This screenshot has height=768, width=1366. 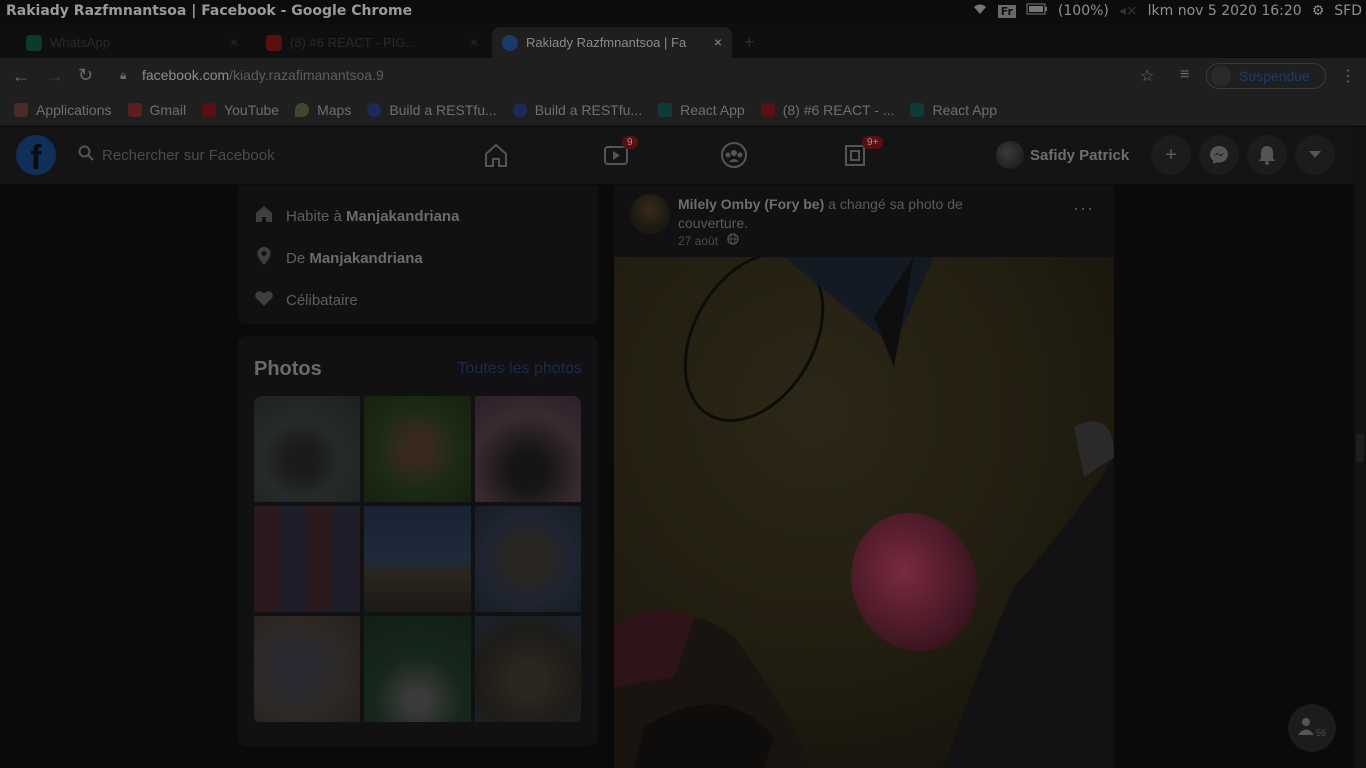 What do you see at coordinates (316, 216) in the screenshot?
I see `intro-prefix: Habite à` at bounding box center [316, 216].